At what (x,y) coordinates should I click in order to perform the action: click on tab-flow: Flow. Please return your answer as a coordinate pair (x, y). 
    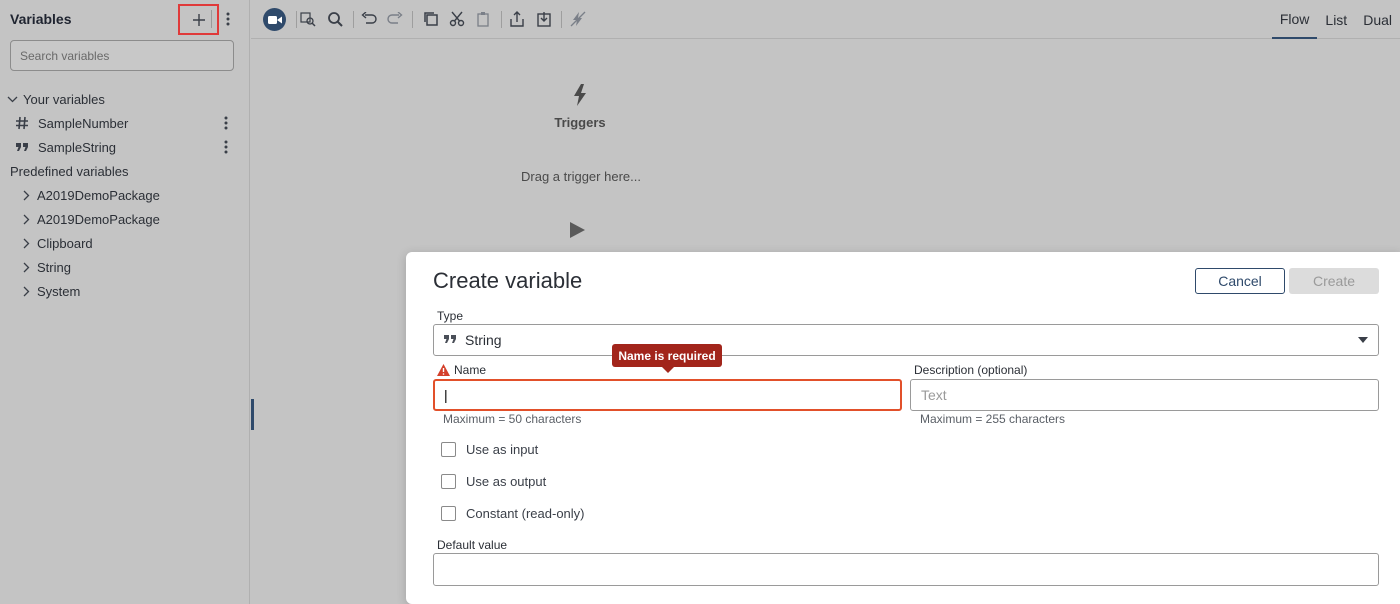
    Looking at the image, I should click on (1294, 19).